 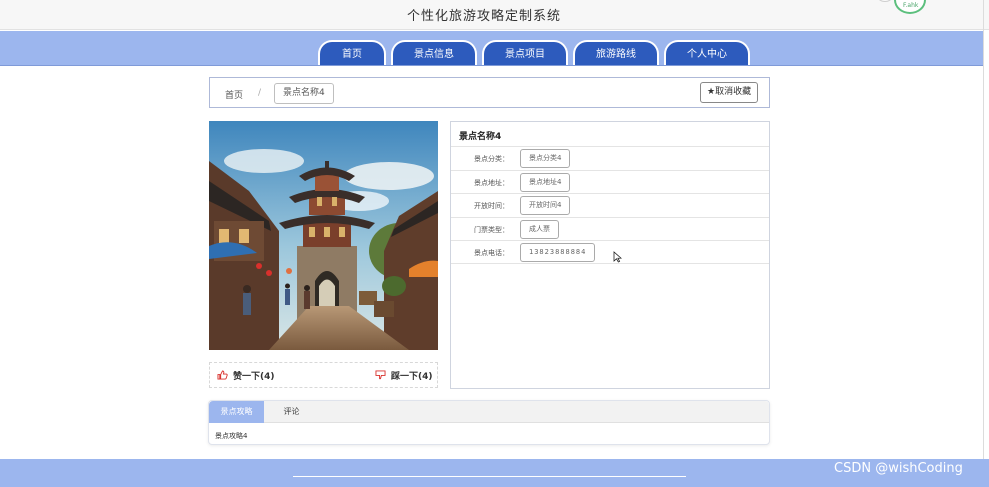 I want to click on star-icon: ★, so click(x=711, y=92).